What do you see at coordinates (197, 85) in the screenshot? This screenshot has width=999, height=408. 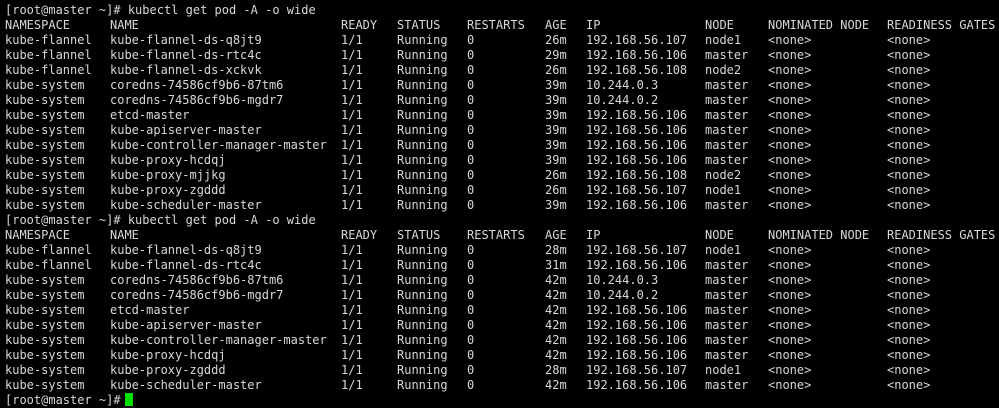 I see `pod-name-cell: coredns-74586cf9b6-87tm6` at bounding box center [197, 85].